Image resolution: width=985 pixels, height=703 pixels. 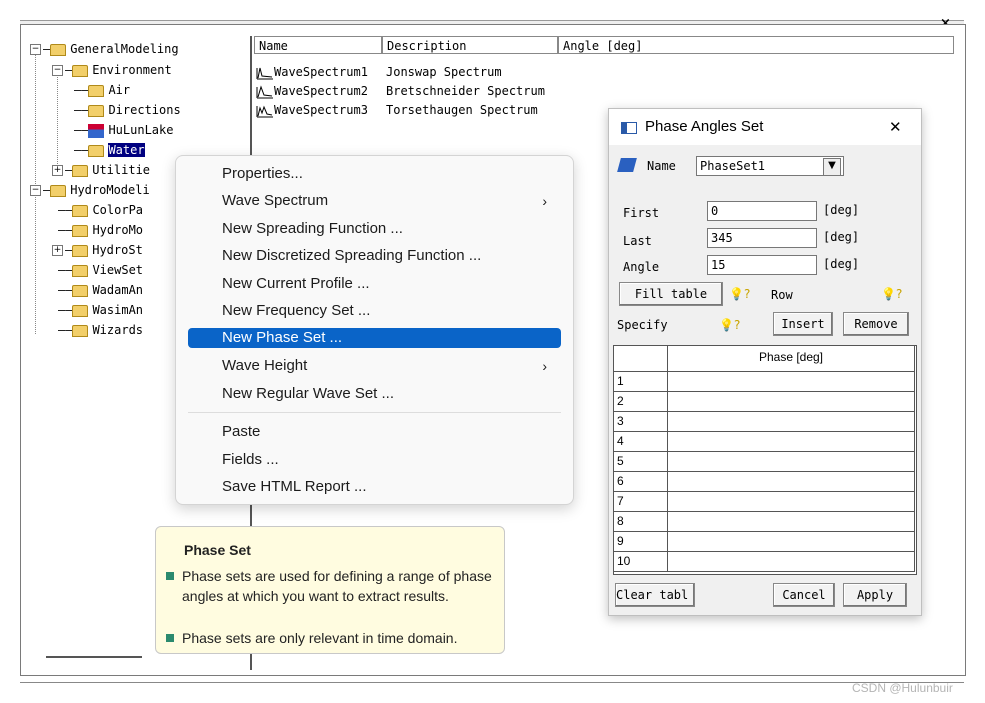 What do you see at coordinates (318, 45) in the screenshot?
I see `column-header-name: Name` at bounding box center [318, 45].